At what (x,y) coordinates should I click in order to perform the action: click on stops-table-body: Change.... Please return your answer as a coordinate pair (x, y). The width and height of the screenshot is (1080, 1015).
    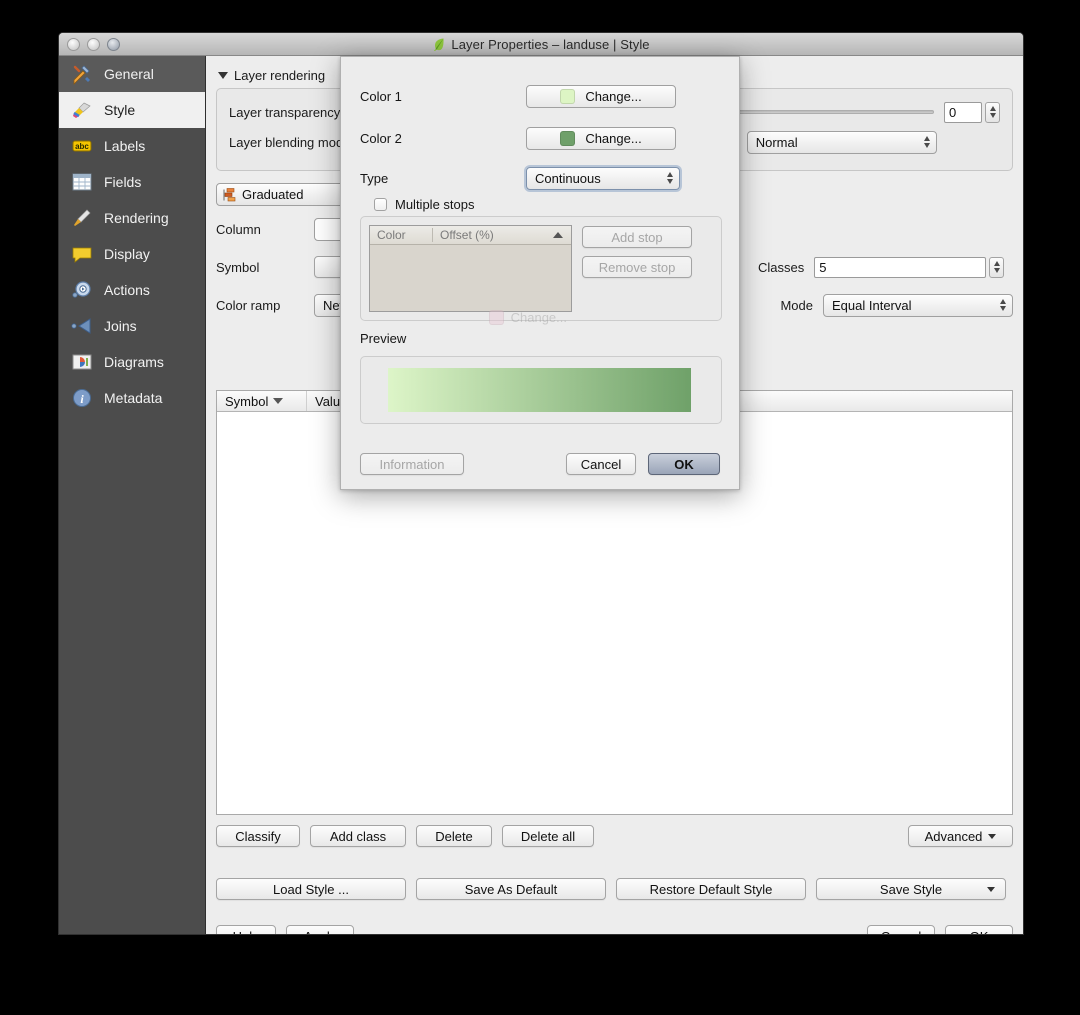
    Looking at the image, I should click on (470, 287).